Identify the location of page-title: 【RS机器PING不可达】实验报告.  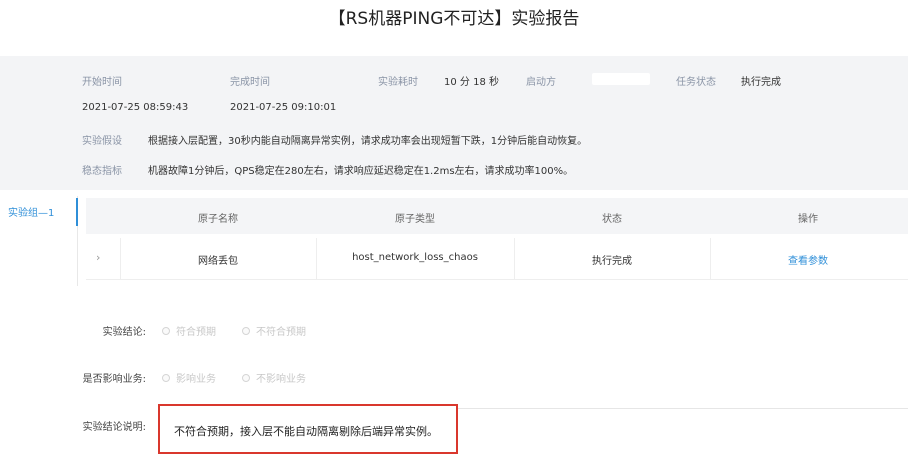
(454, 19).